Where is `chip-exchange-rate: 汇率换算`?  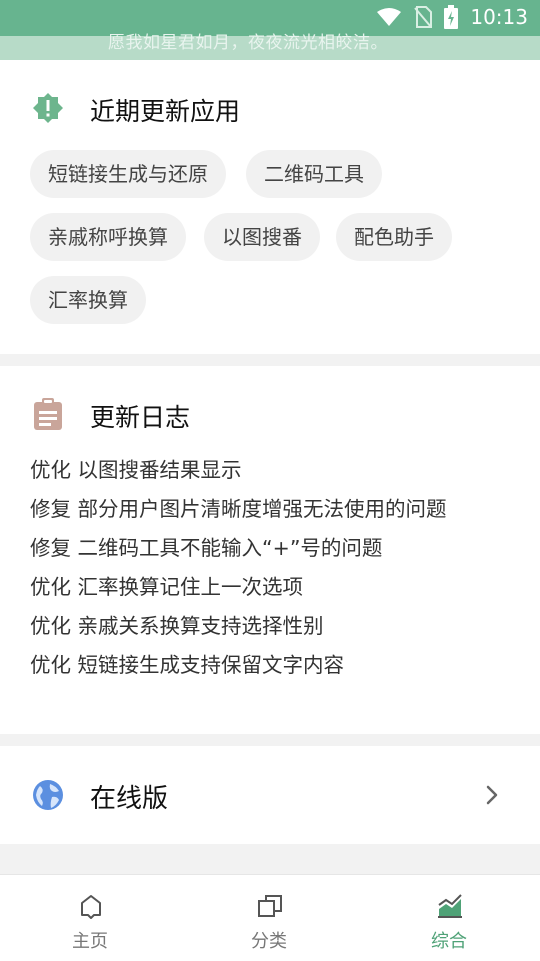
chip-exchange-rate: 汇率换算 is located at coordinates (88, 300).